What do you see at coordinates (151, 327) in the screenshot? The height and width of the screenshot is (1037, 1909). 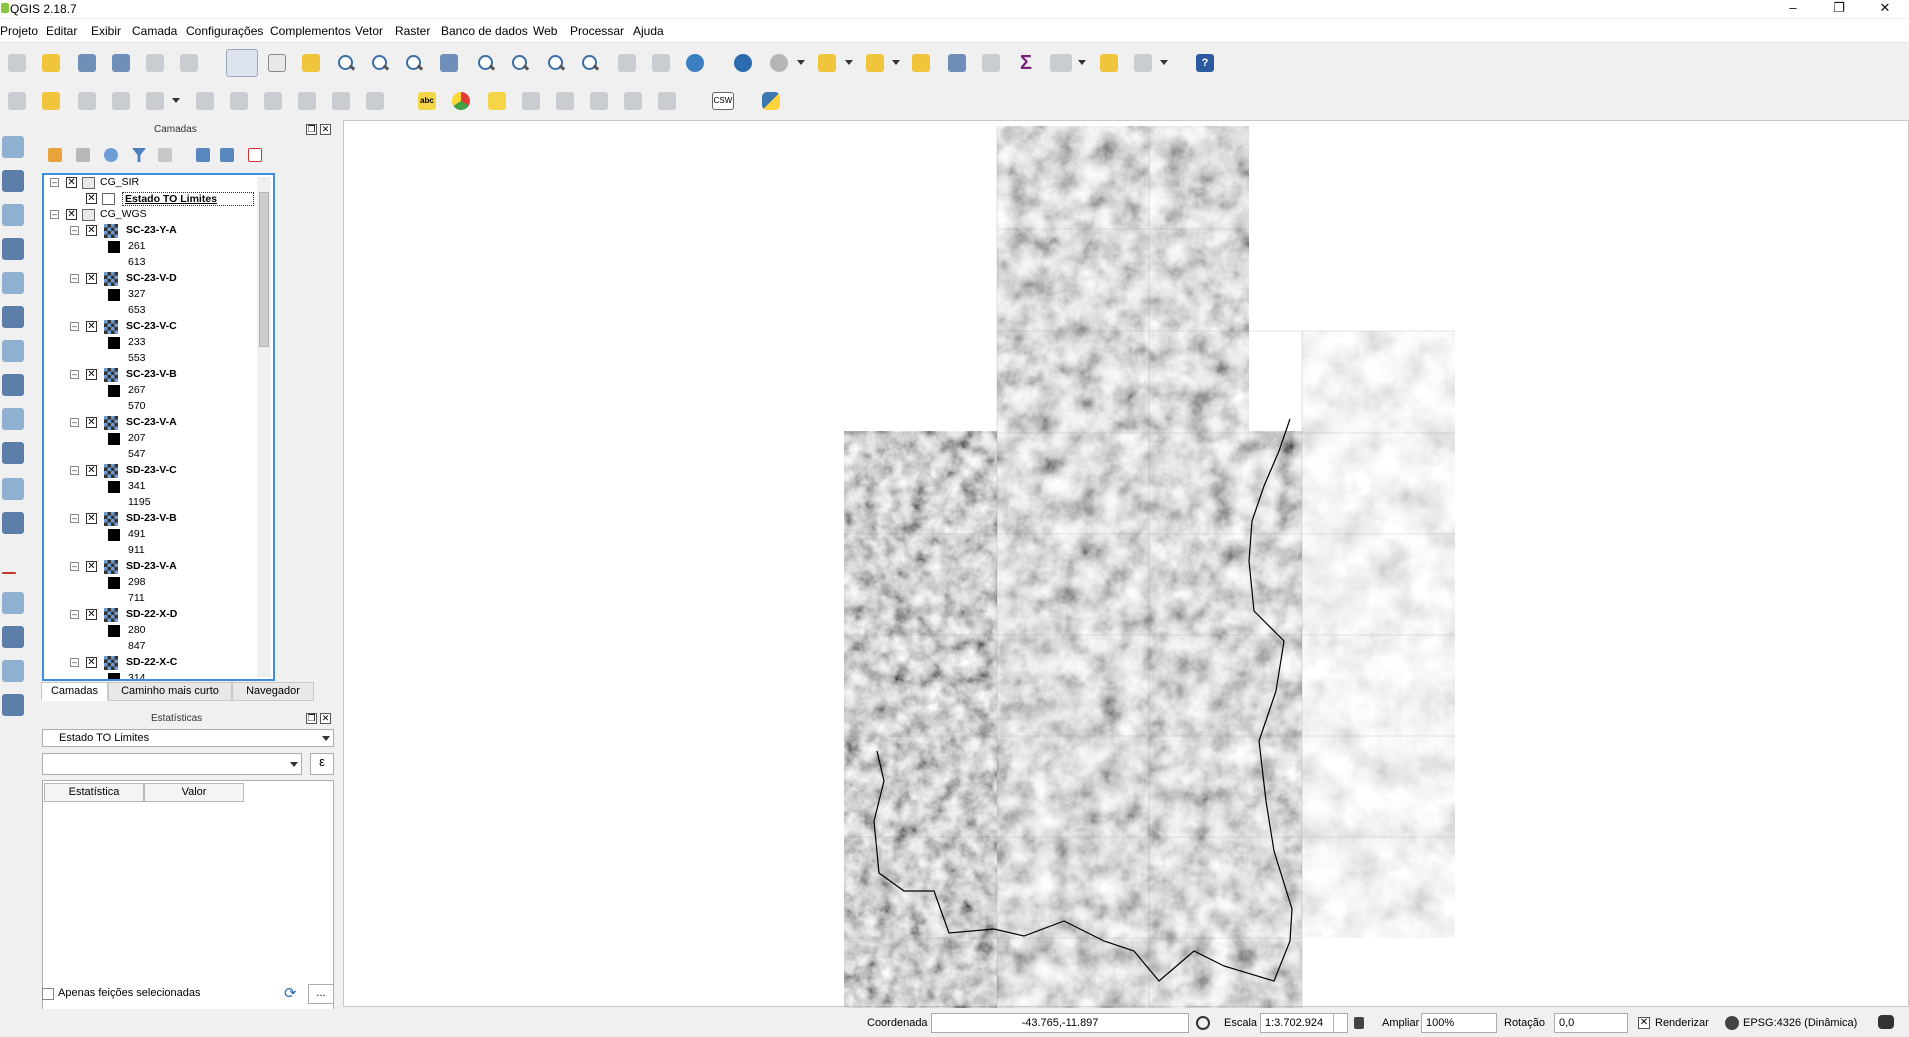 I see `layer-row: – ✕ SC-23-V-C` at bounding box center [151, 327].